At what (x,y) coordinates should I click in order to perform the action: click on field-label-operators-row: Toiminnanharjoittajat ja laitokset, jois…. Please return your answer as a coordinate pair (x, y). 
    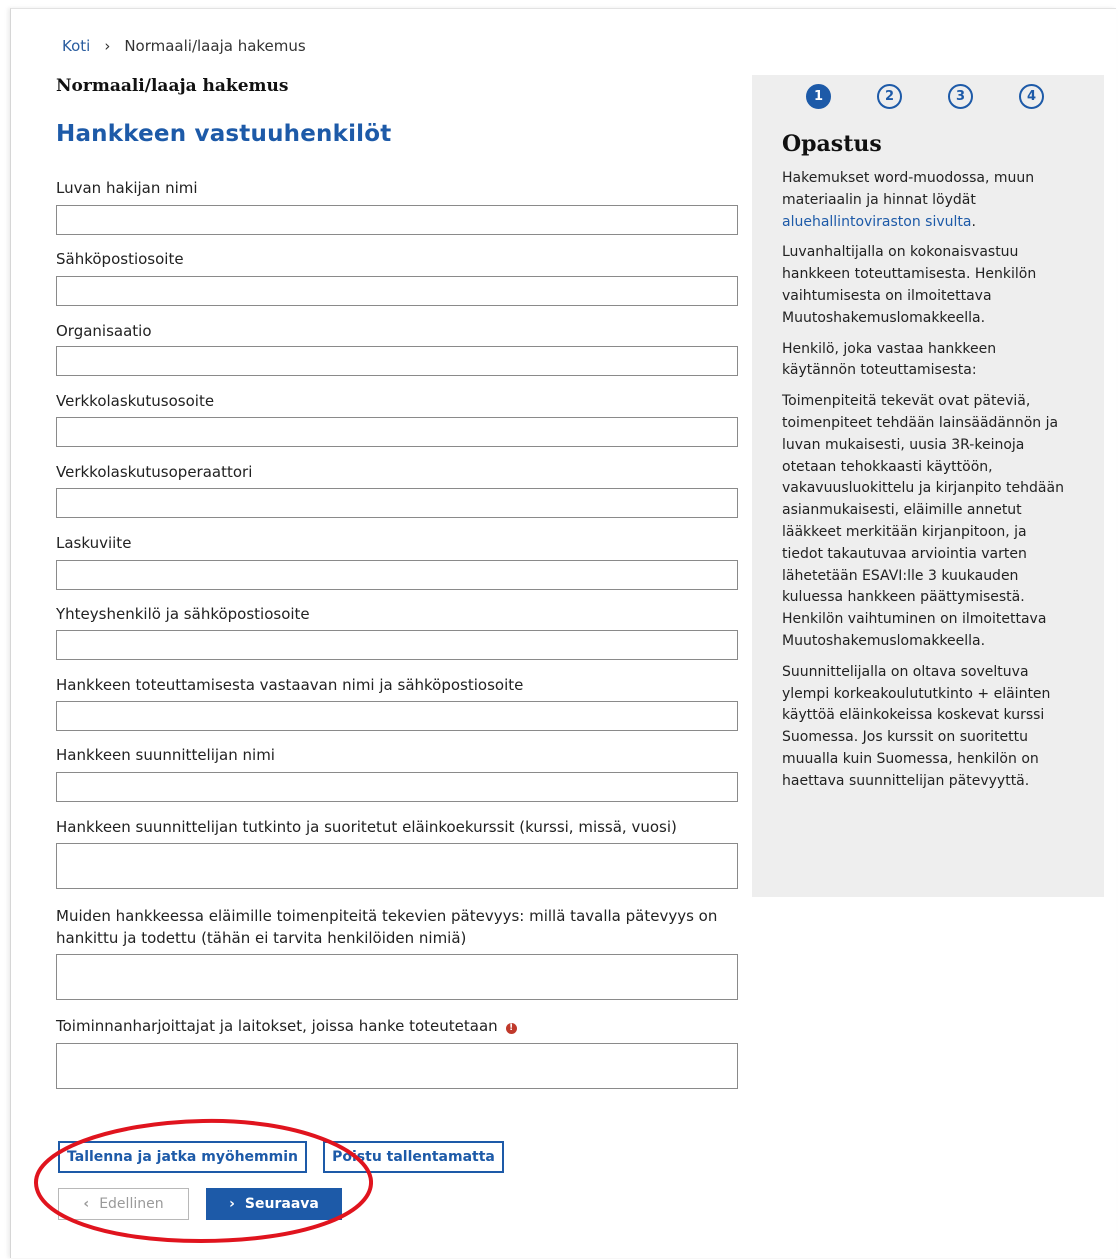
    Looking at the image, I should click on (401, 1026).